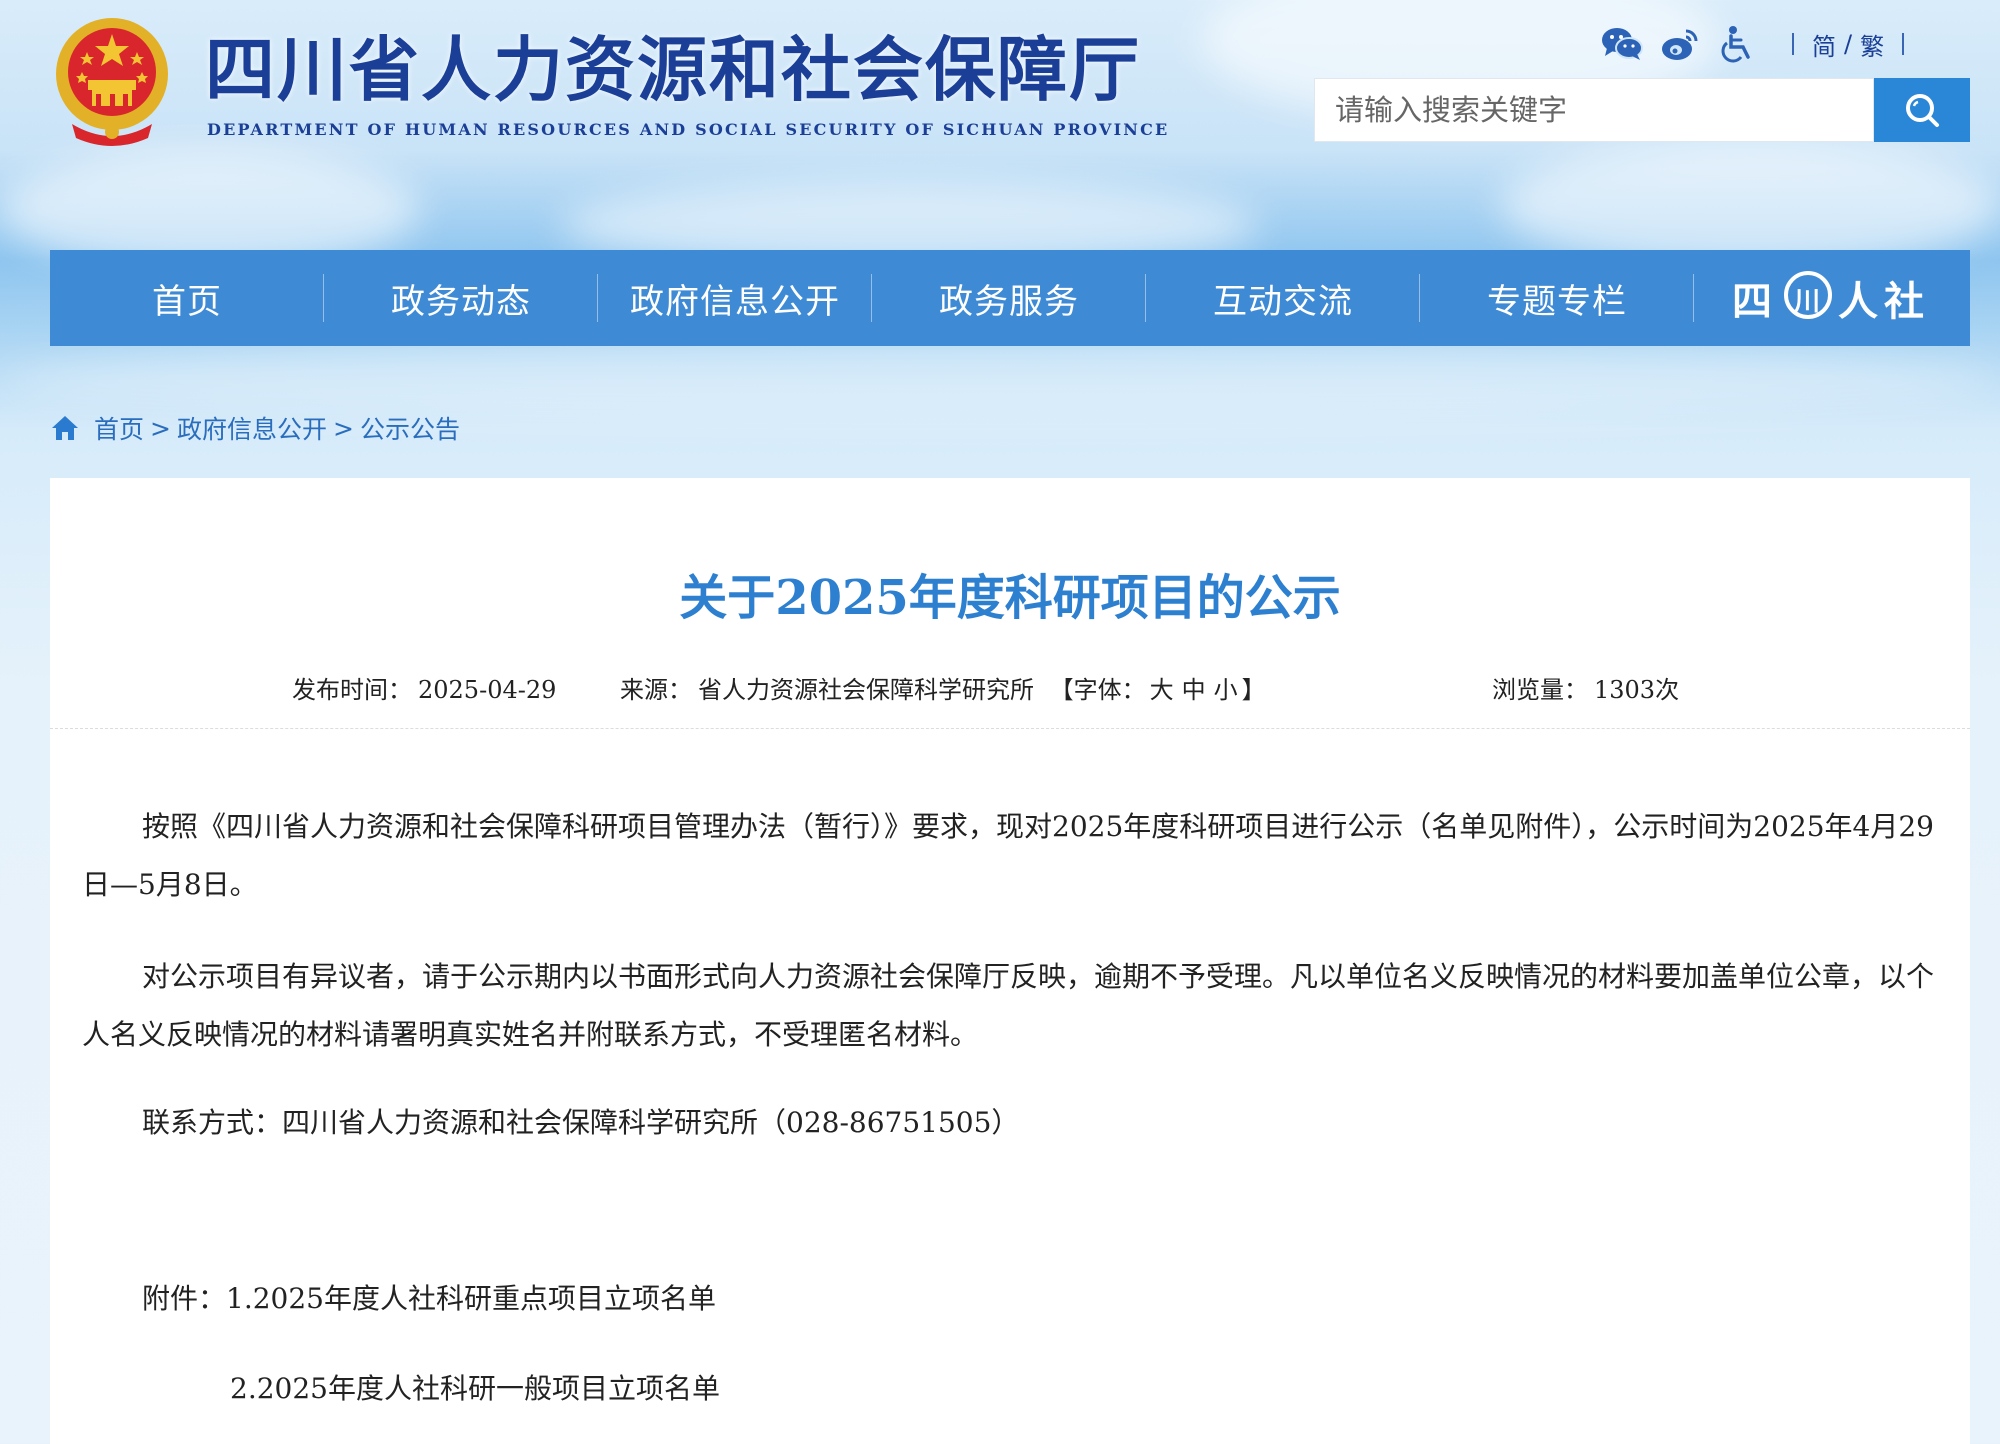 Image resolution: width=2000 pixels, height=1444 pixels. I want to click on breadcrumb-notice-link: 公示公告, so click(410, 428).